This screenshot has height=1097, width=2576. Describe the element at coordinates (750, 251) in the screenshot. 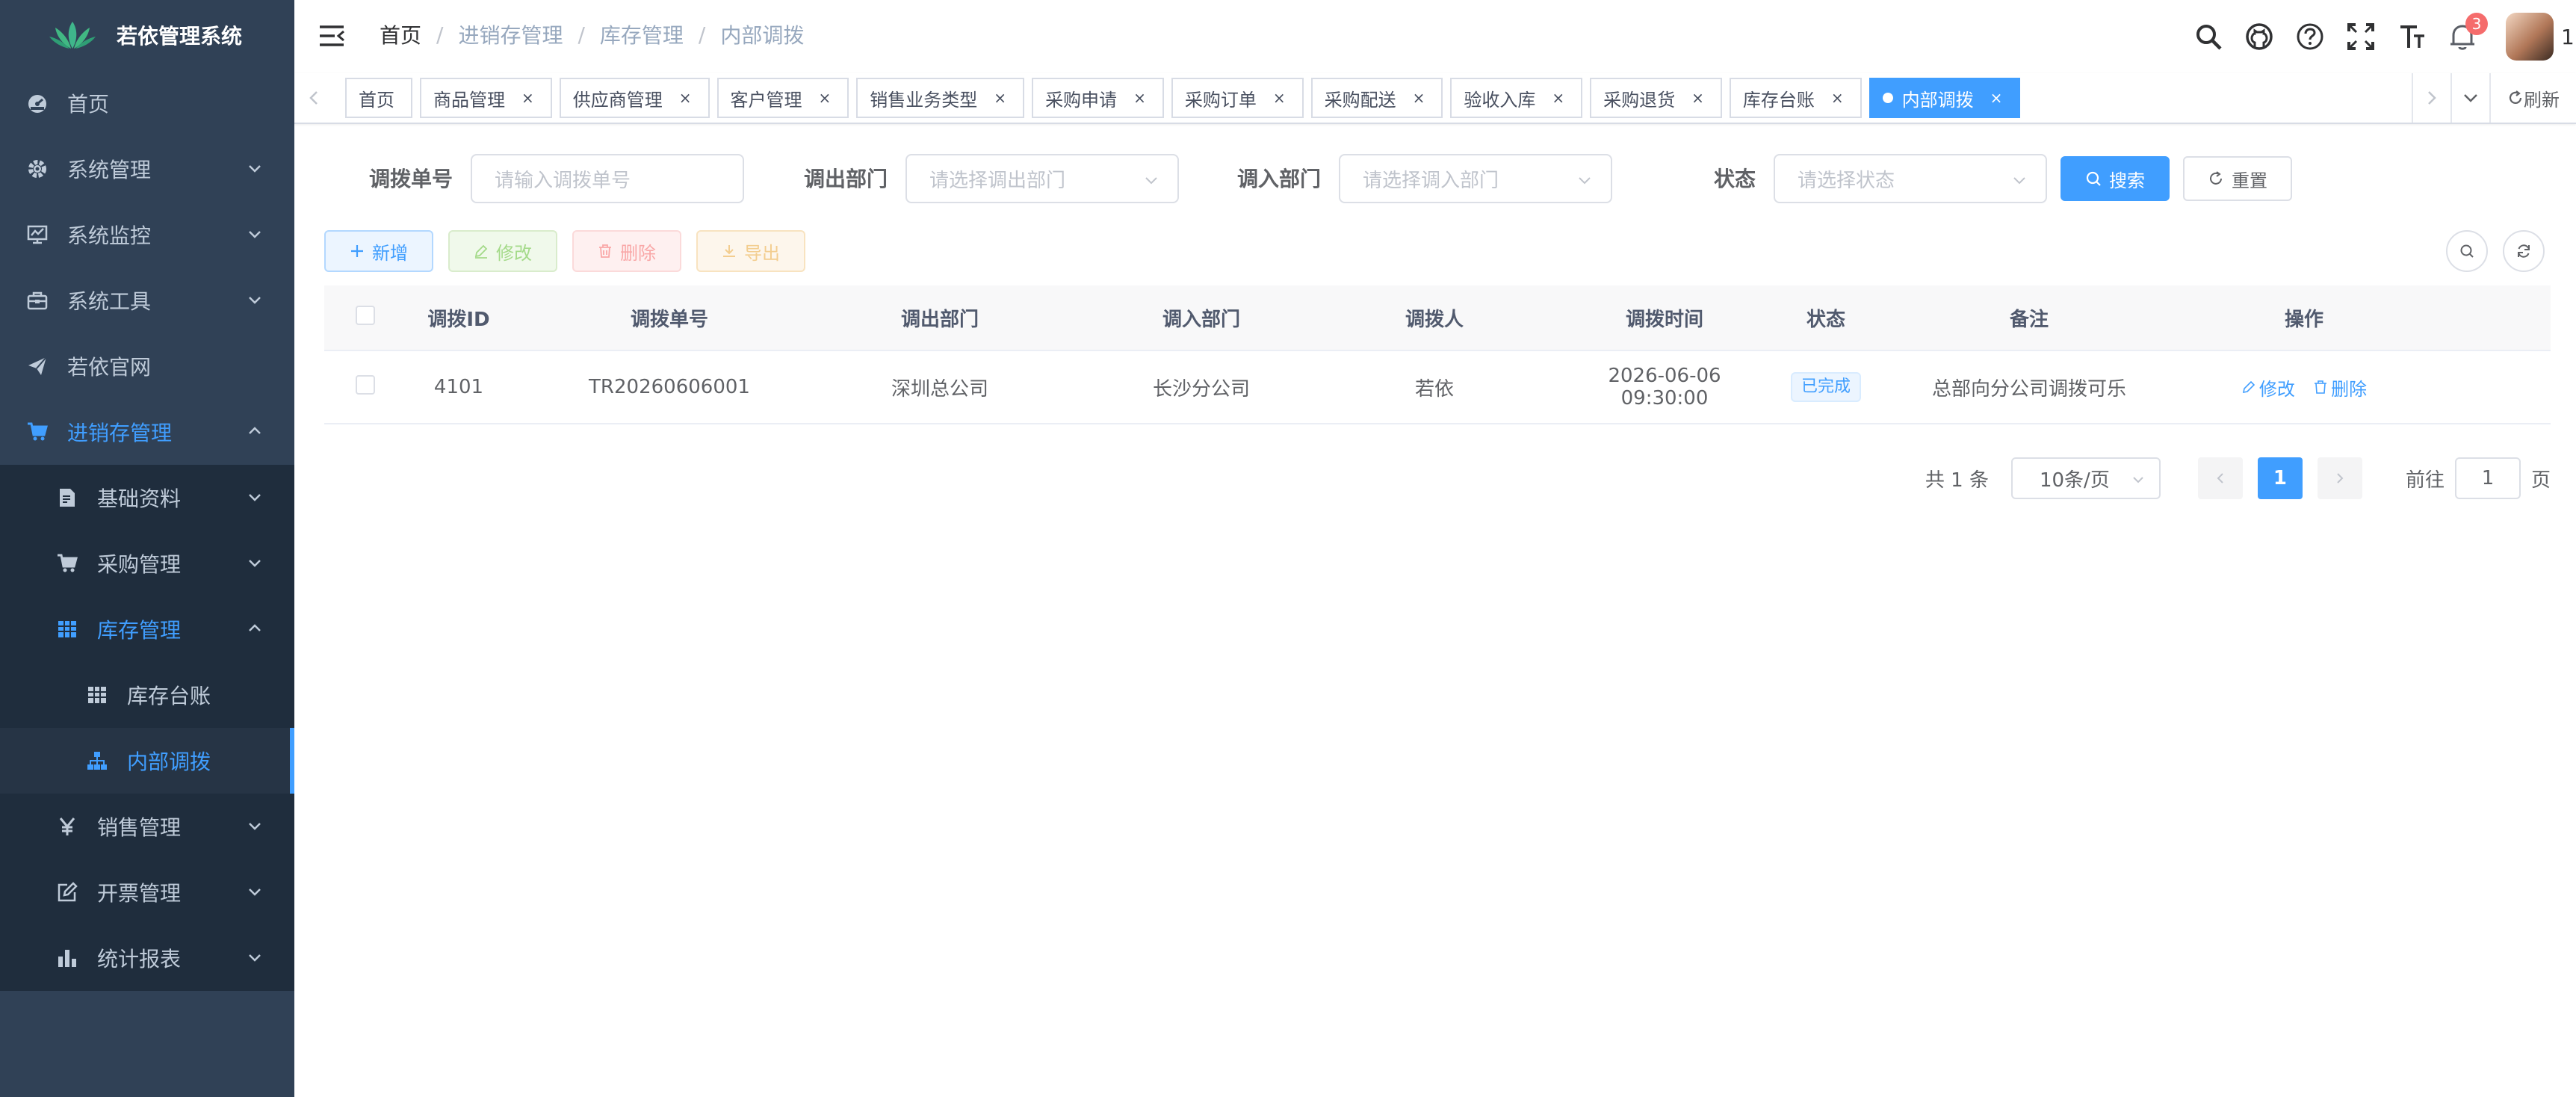

I see `export-button: 导出` at that location.